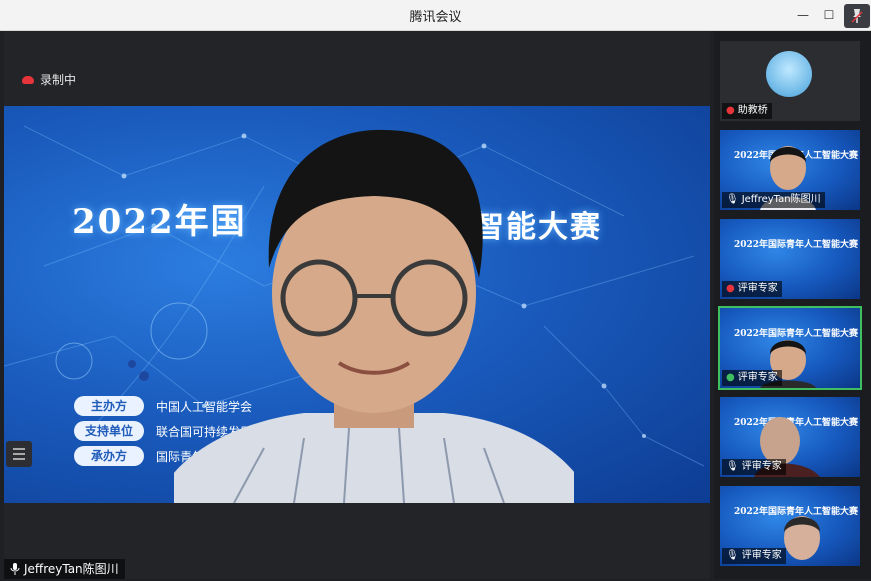 Image resolution: width=871 pixels, height=581 pixels. What do you see at coordinates (71, 569) in the screenshot?
I see `speaker-name: JeffreyTan陈图川` at bounding box center [71, 569].